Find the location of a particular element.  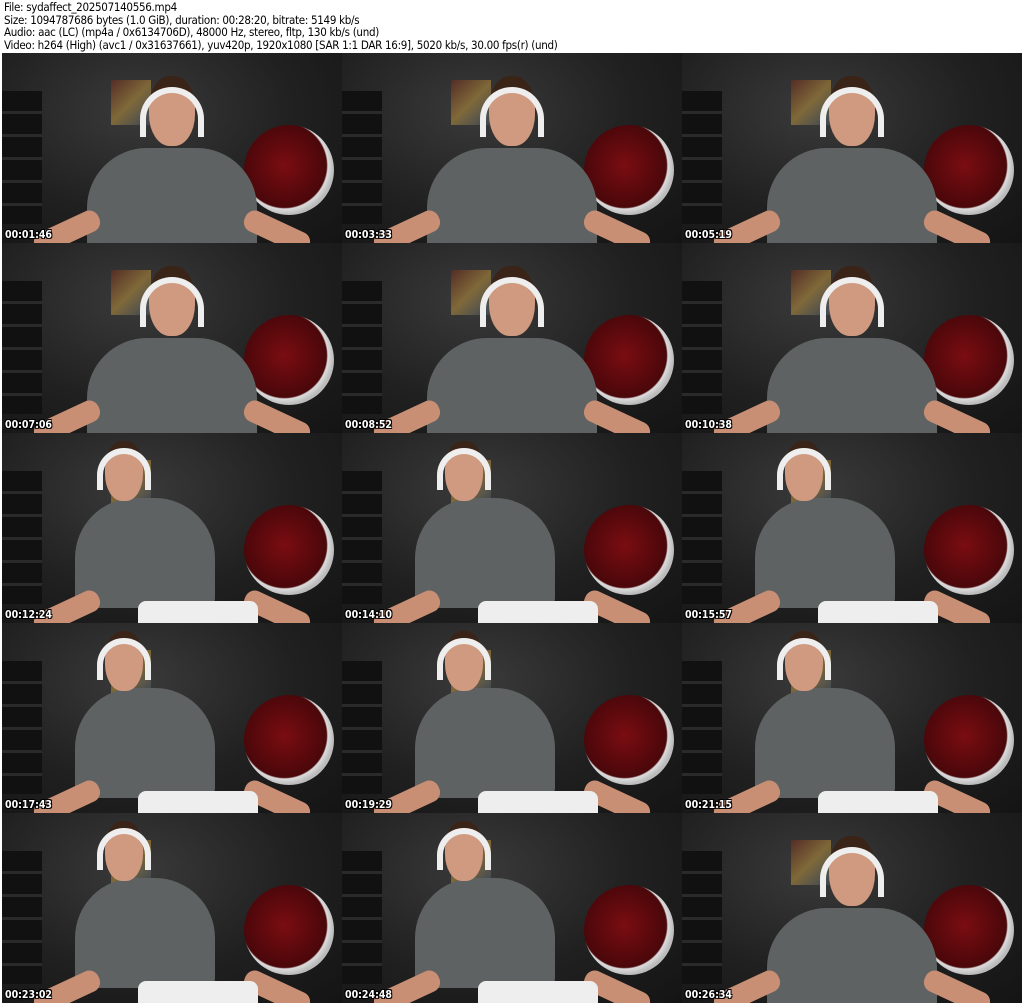

video-thumbnail: 00:24:48 is located at coordinates (512, 908).